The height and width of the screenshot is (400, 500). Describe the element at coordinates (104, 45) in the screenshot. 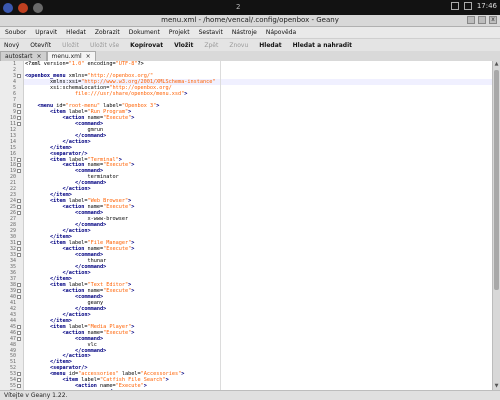

I see `save-all-button: Uložit vše` at that location.